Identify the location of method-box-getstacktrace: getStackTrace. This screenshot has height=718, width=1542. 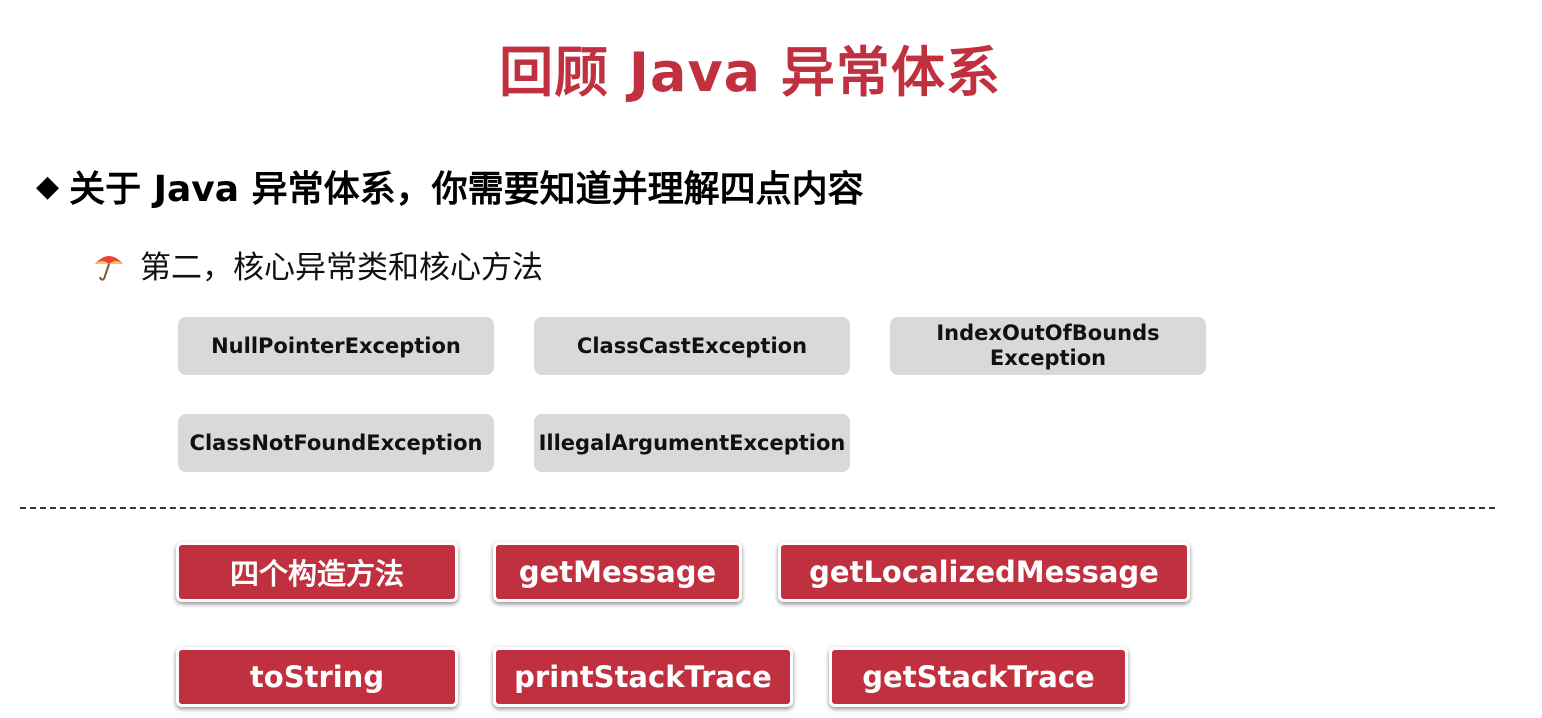
(978, 677).